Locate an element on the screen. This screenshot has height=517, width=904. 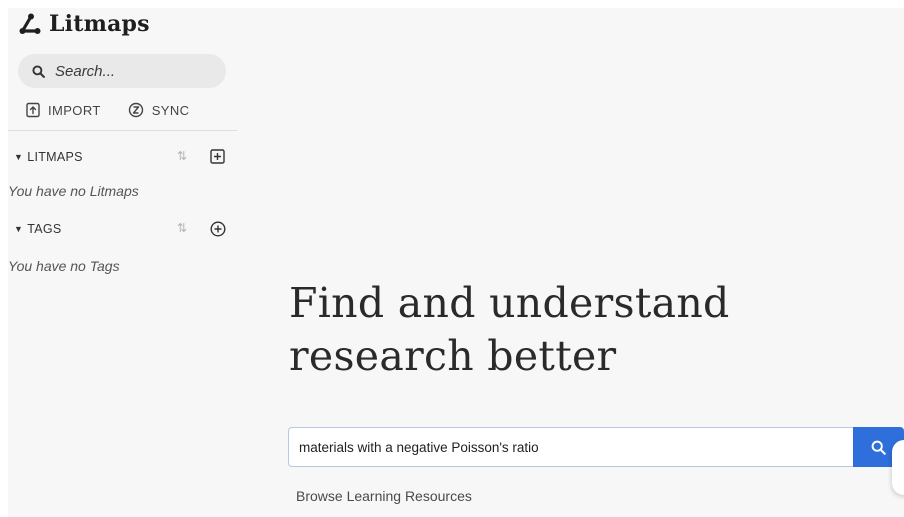
litmaps-section-toggle: ▼ LITMAPS is located at coordinates (48, 157).